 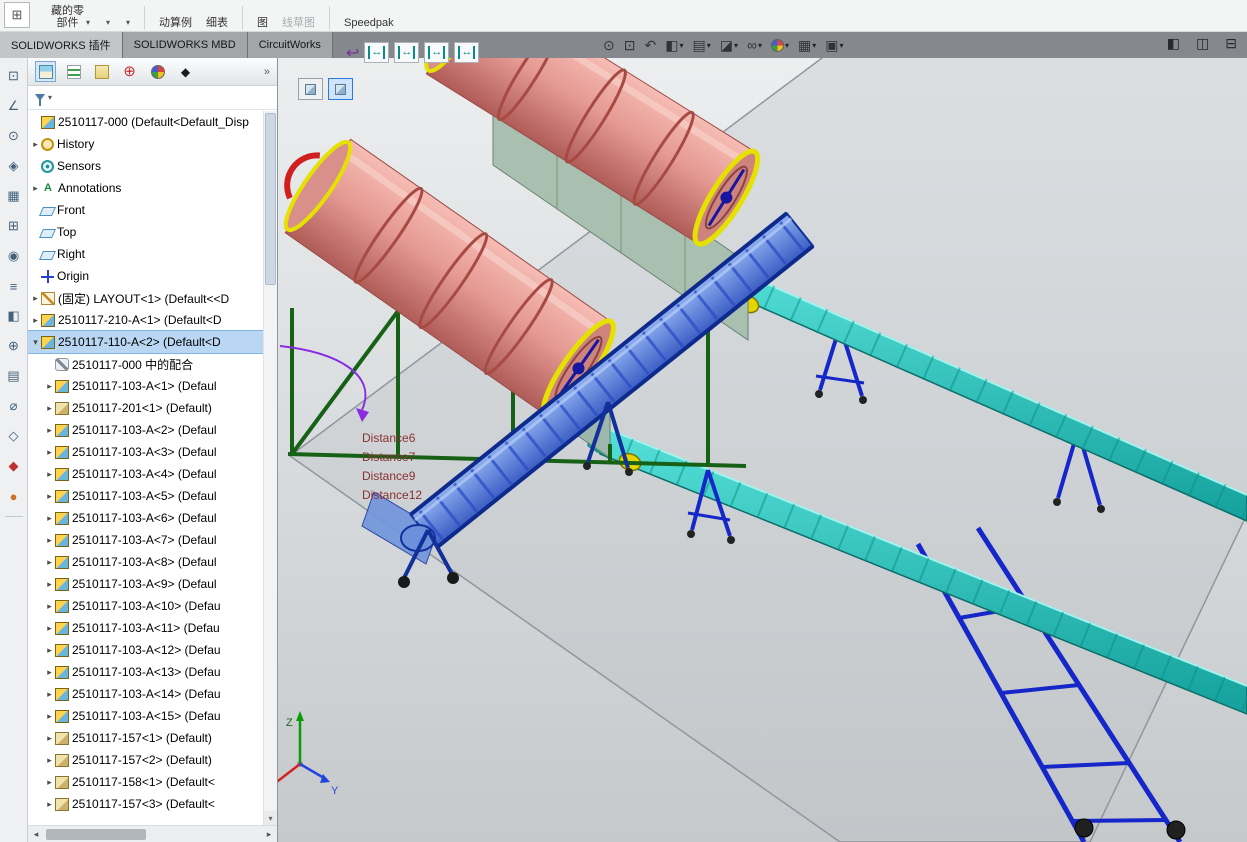 I want to click on expander-icon: ▾, so click(x=35, y=342).